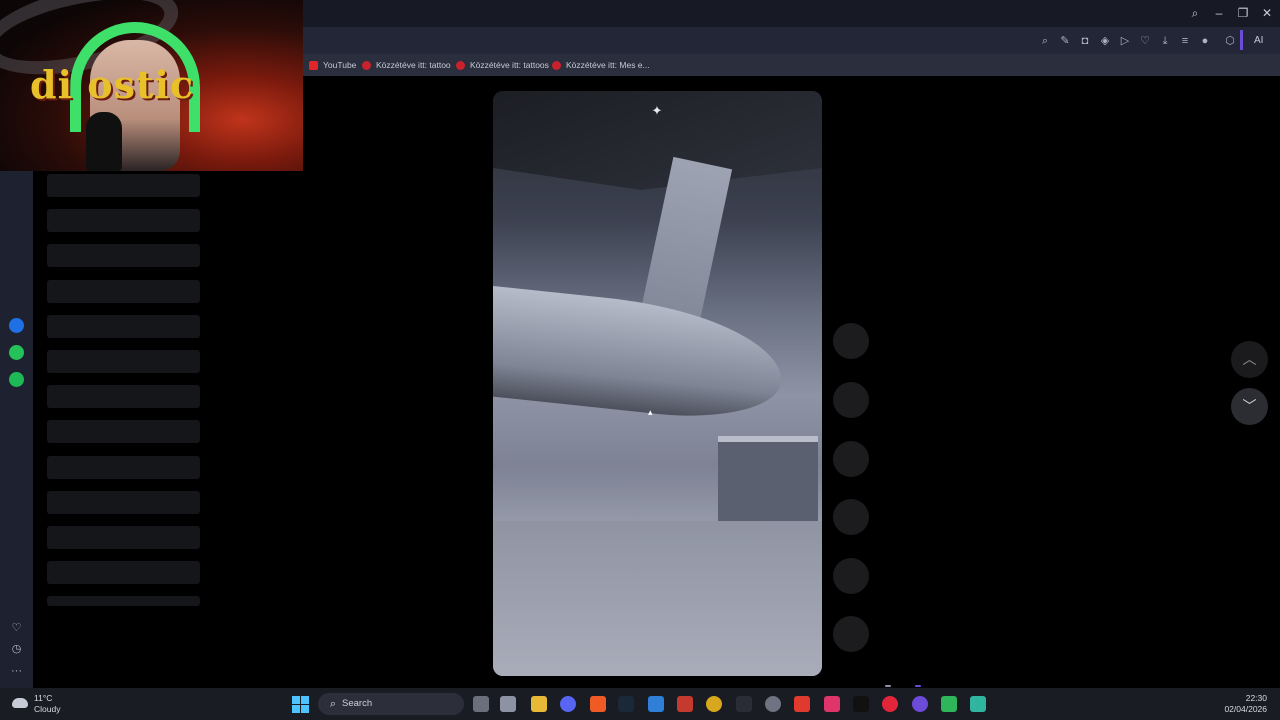  What do you see at coordinates (640, 704) in the screenshot?
I see `taskbar: 11°C Cloudy ⌕ Search 22:30 02/04/2026` at bounding box center [640, 704].